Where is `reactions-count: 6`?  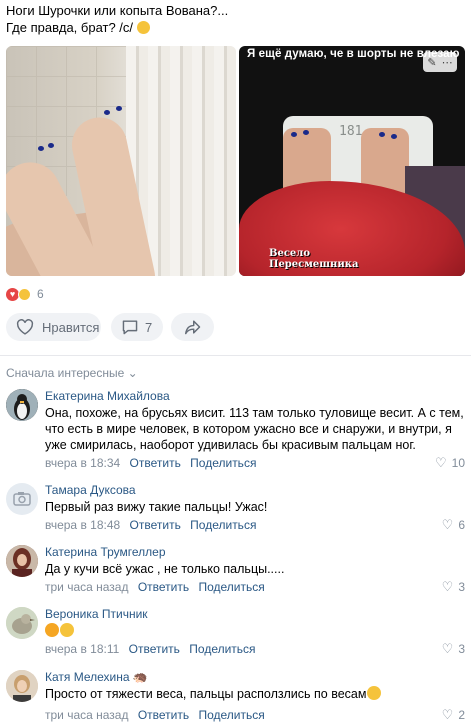 reactions-count: 6 is located at coordinates (40, 294).